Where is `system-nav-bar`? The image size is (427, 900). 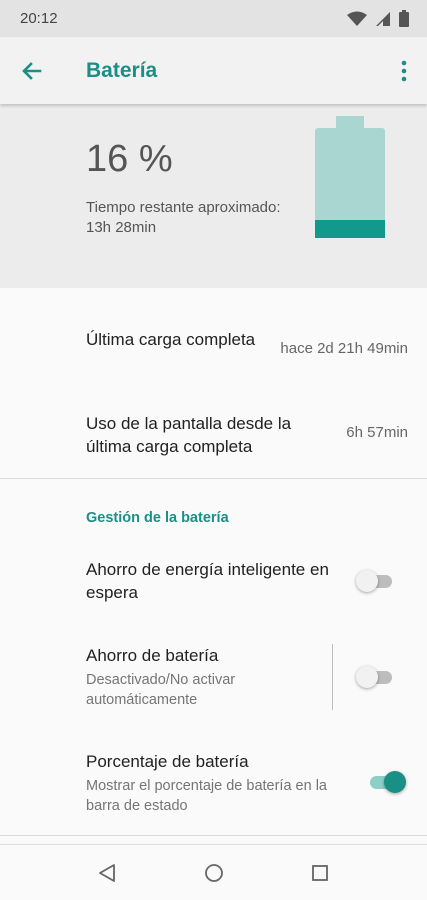 system-nav-bar is located at coordinates (213, 872).